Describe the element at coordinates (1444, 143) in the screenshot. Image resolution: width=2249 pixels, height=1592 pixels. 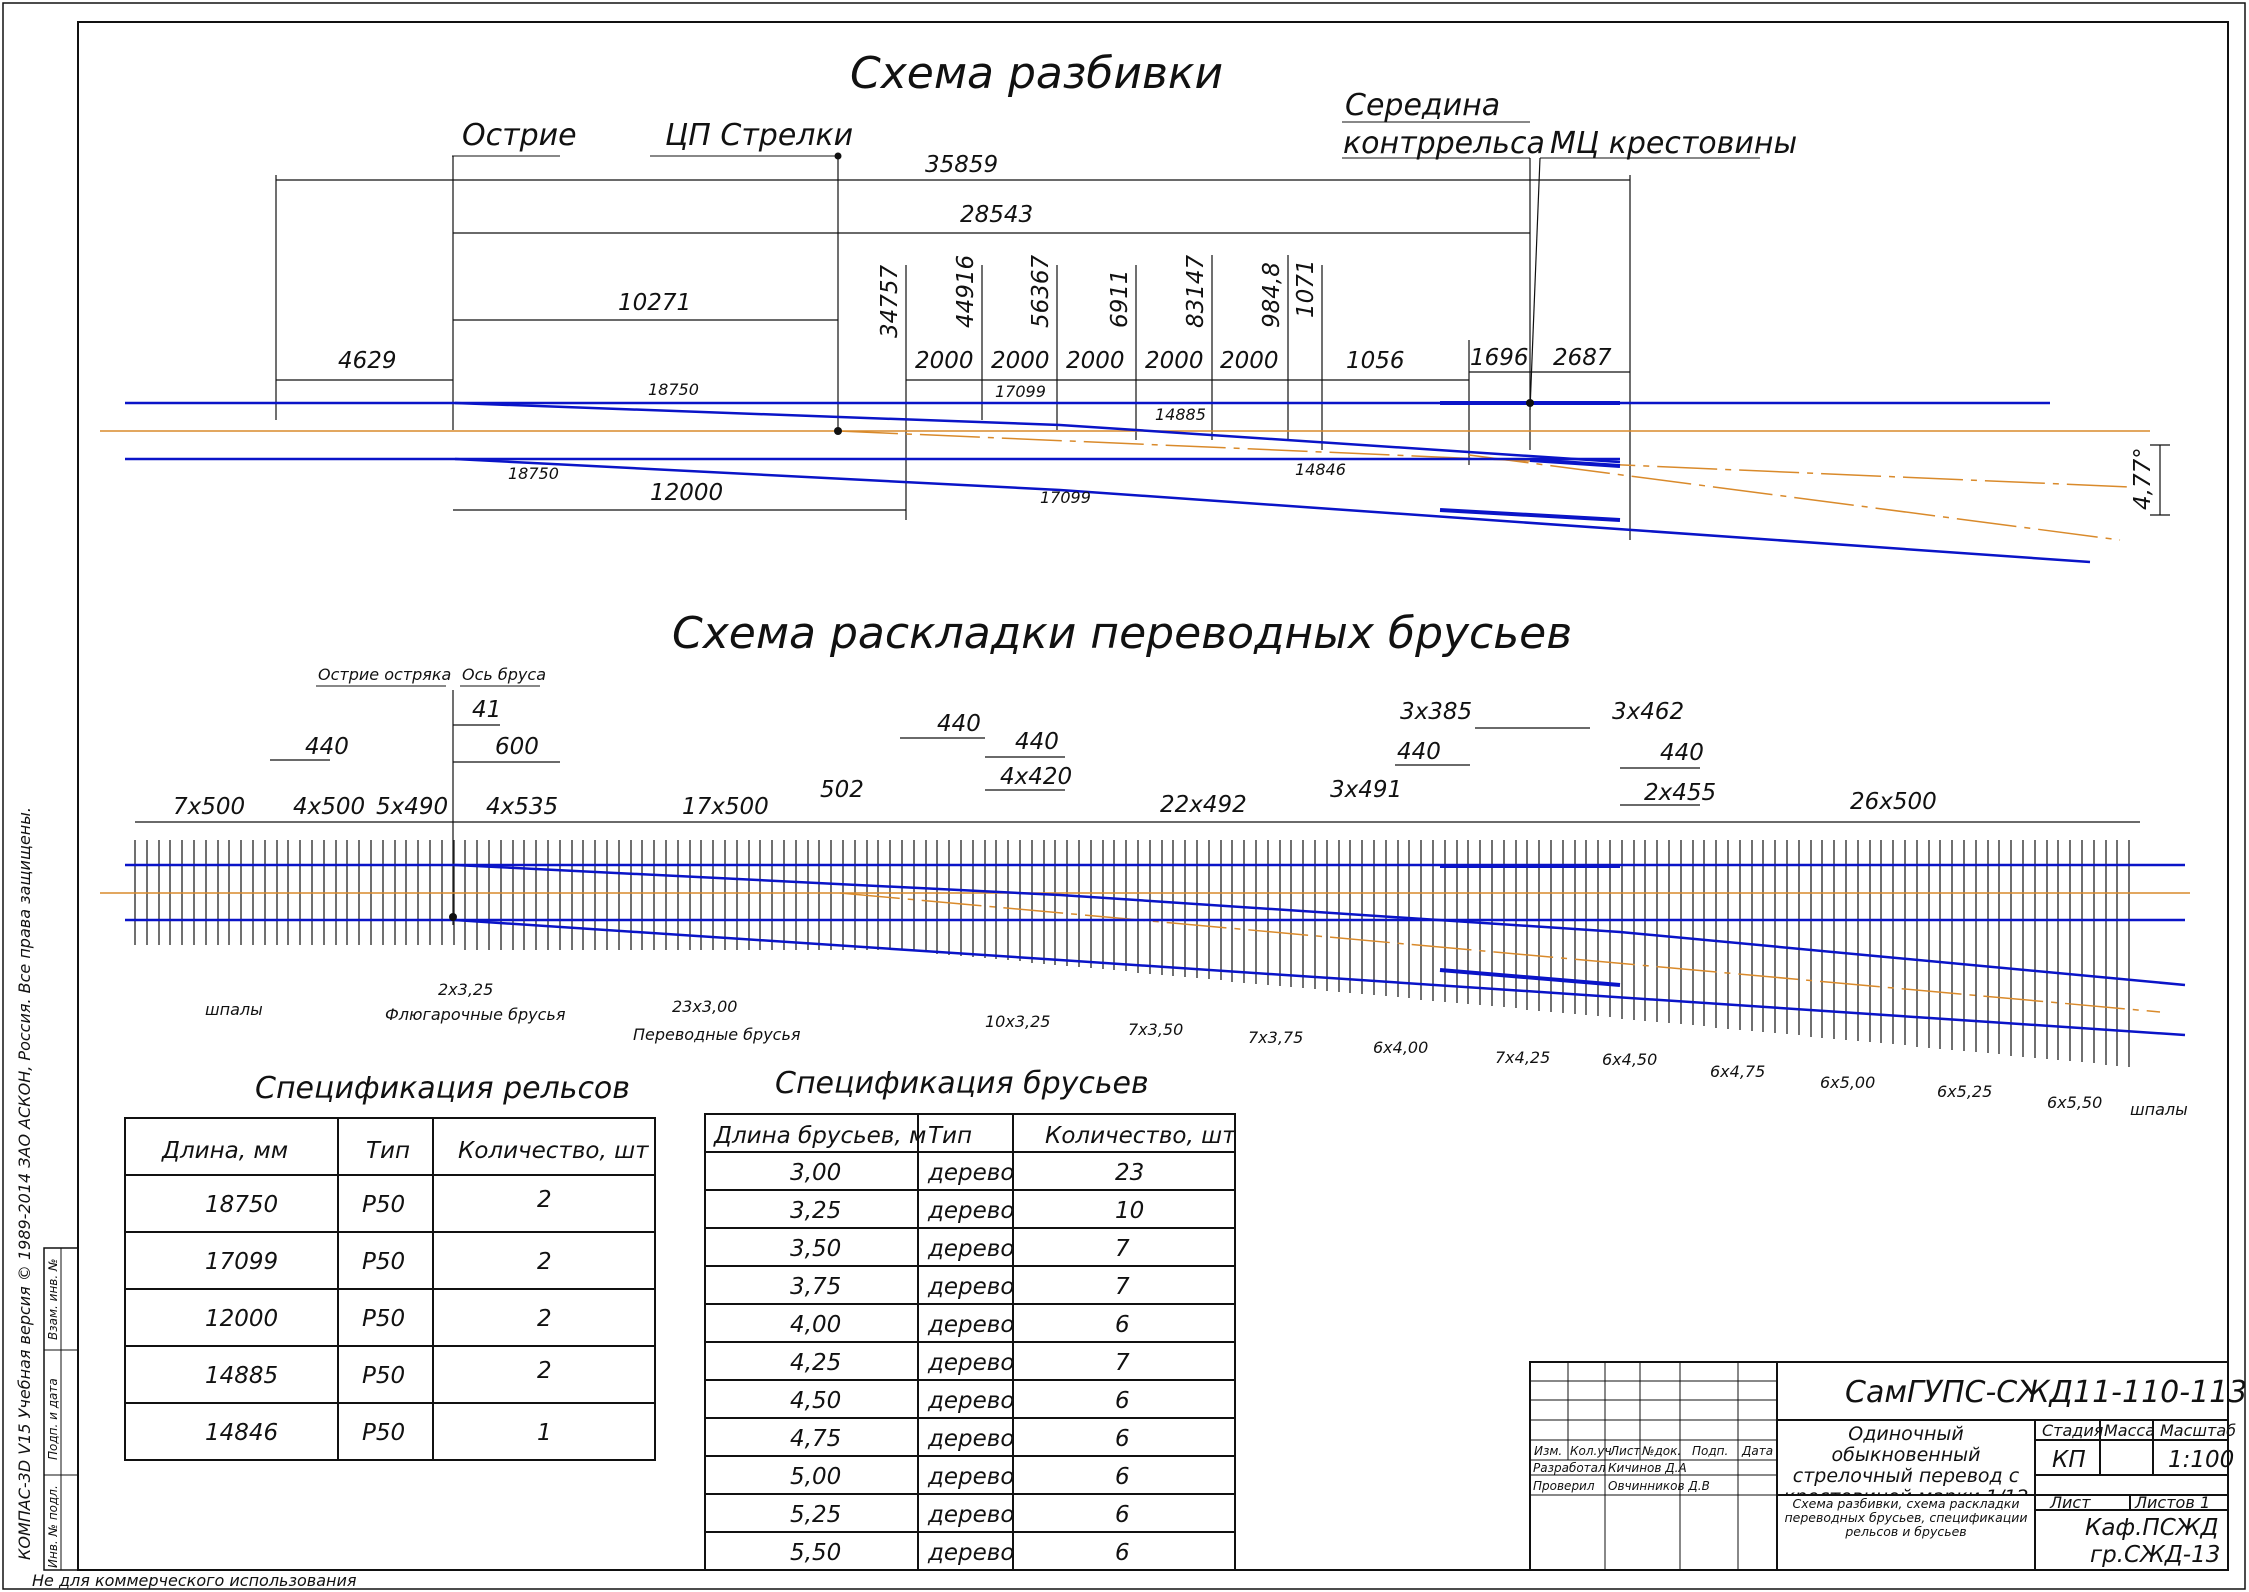
I see `label-guard-mid-2: контррельса` at that location.